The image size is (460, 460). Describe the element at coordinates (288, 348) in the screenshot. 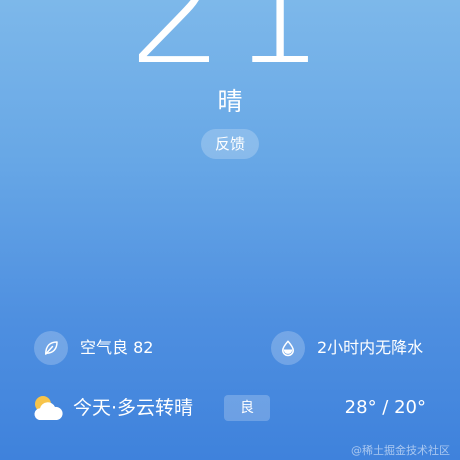

I see `water-drop-icon` at that location.